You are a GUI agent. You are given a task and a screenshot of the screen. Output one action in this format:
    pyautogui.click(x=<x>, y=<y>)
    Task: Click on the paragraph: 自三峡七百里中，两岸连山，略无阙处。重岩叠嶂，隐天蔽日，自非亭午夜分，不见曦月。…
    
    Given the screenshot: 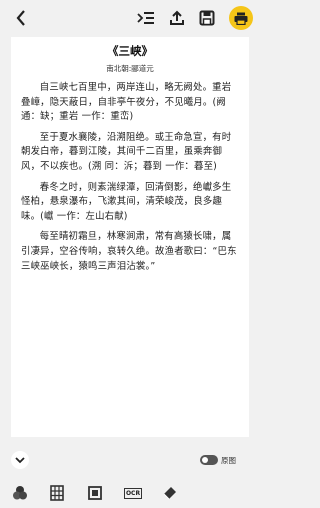 What is the action you would take?
    pyautogui.click(x=126, y=102)
    